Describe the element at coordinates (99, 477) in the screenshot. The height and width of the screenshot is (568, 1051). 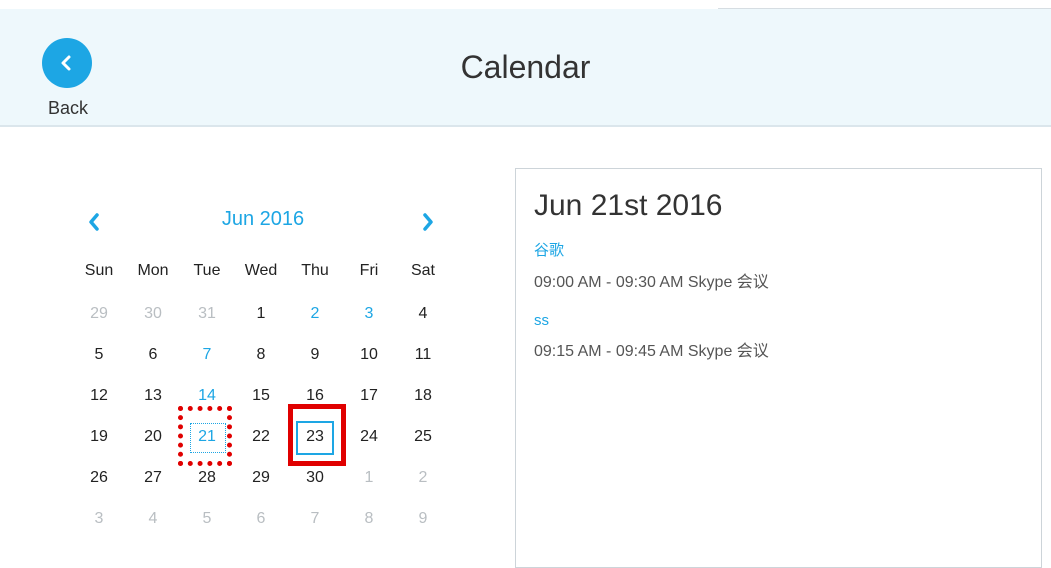
I see `calendar-day: 26` at that location.